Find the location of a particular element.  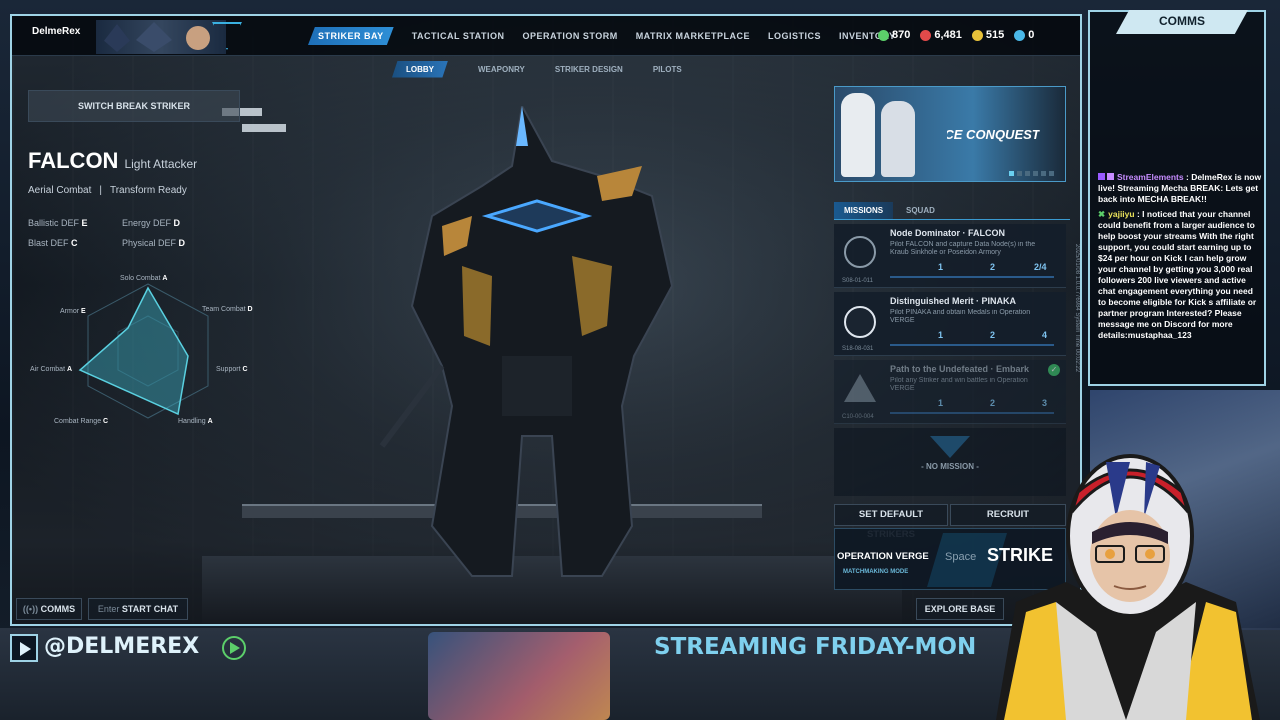

radar-label-team: Team Combat D is located at coordinates (227, 309).